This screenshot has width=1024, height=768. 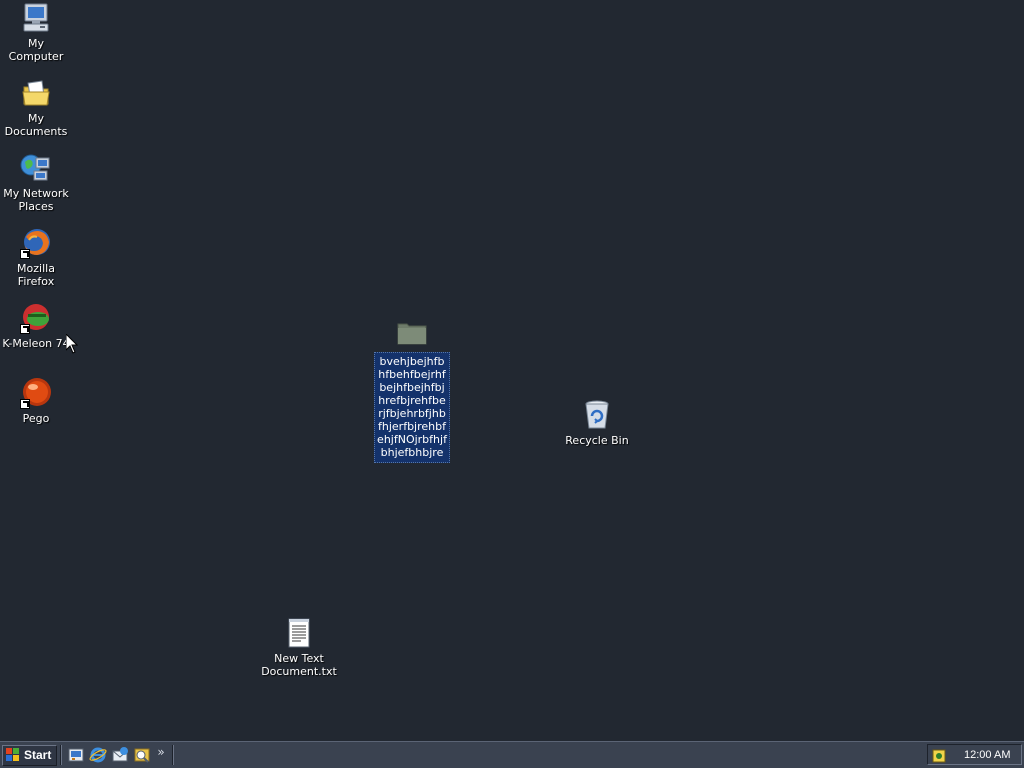 What do you see at coordinates (36, 243) in the screenshot?
I see `firefox-icon` at bounding box center [36, 243].